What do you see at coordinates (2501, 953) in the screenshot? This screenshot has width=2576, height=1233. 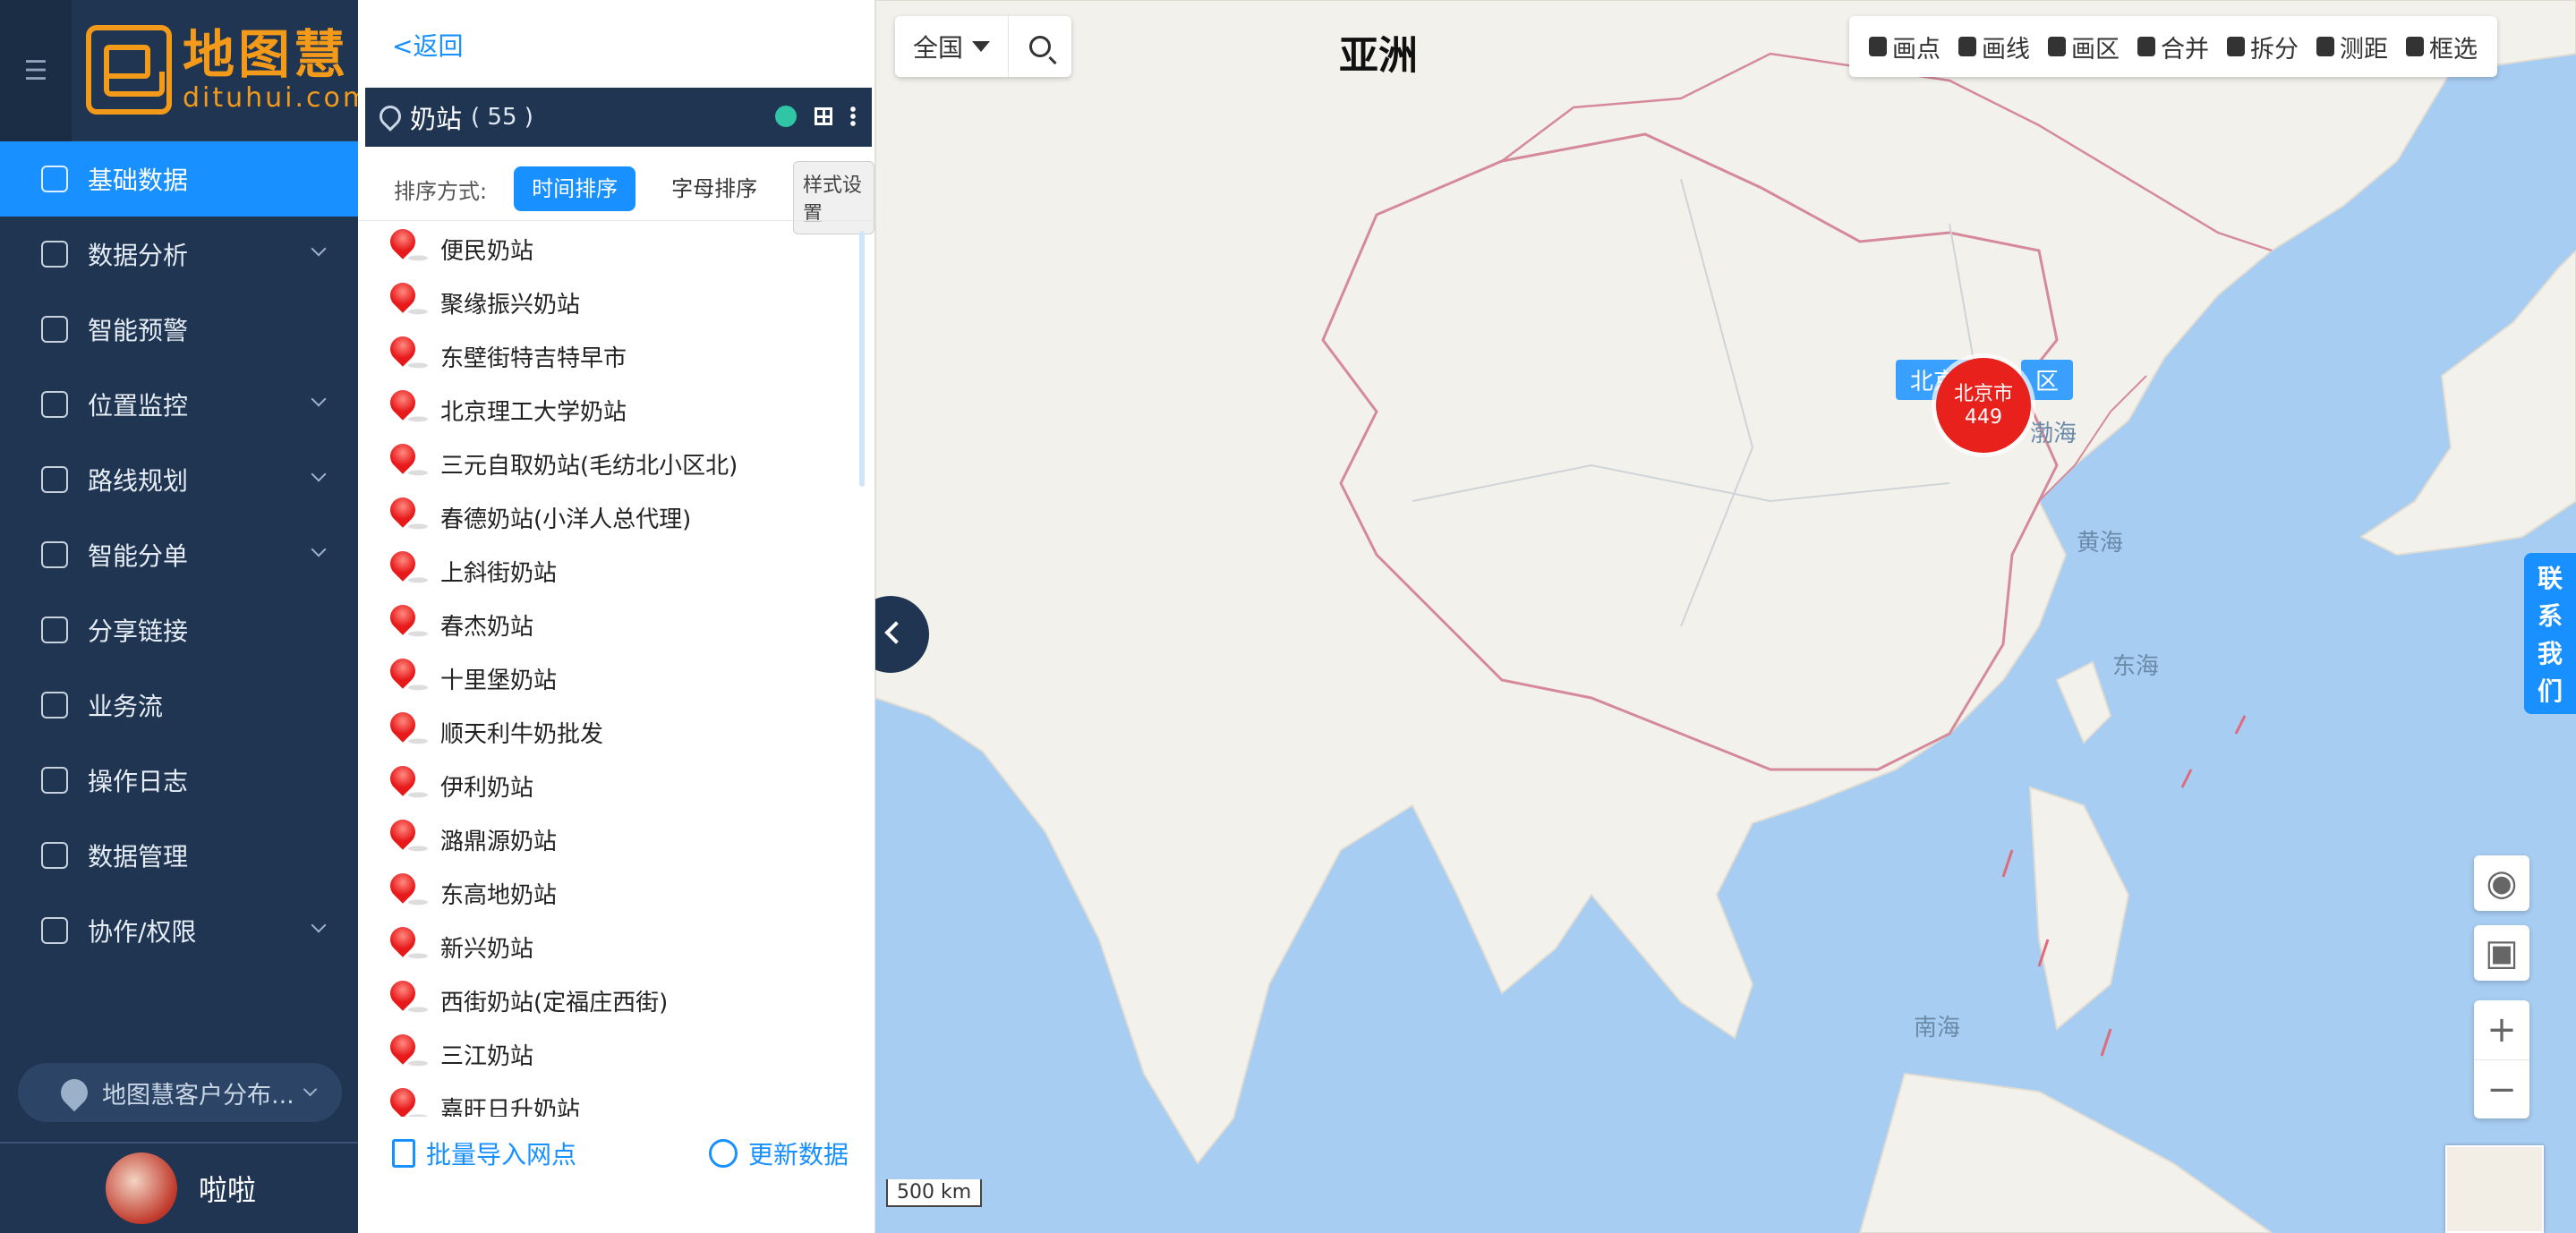 I see `save-button: ▣` at bounding box center [2501, 953].